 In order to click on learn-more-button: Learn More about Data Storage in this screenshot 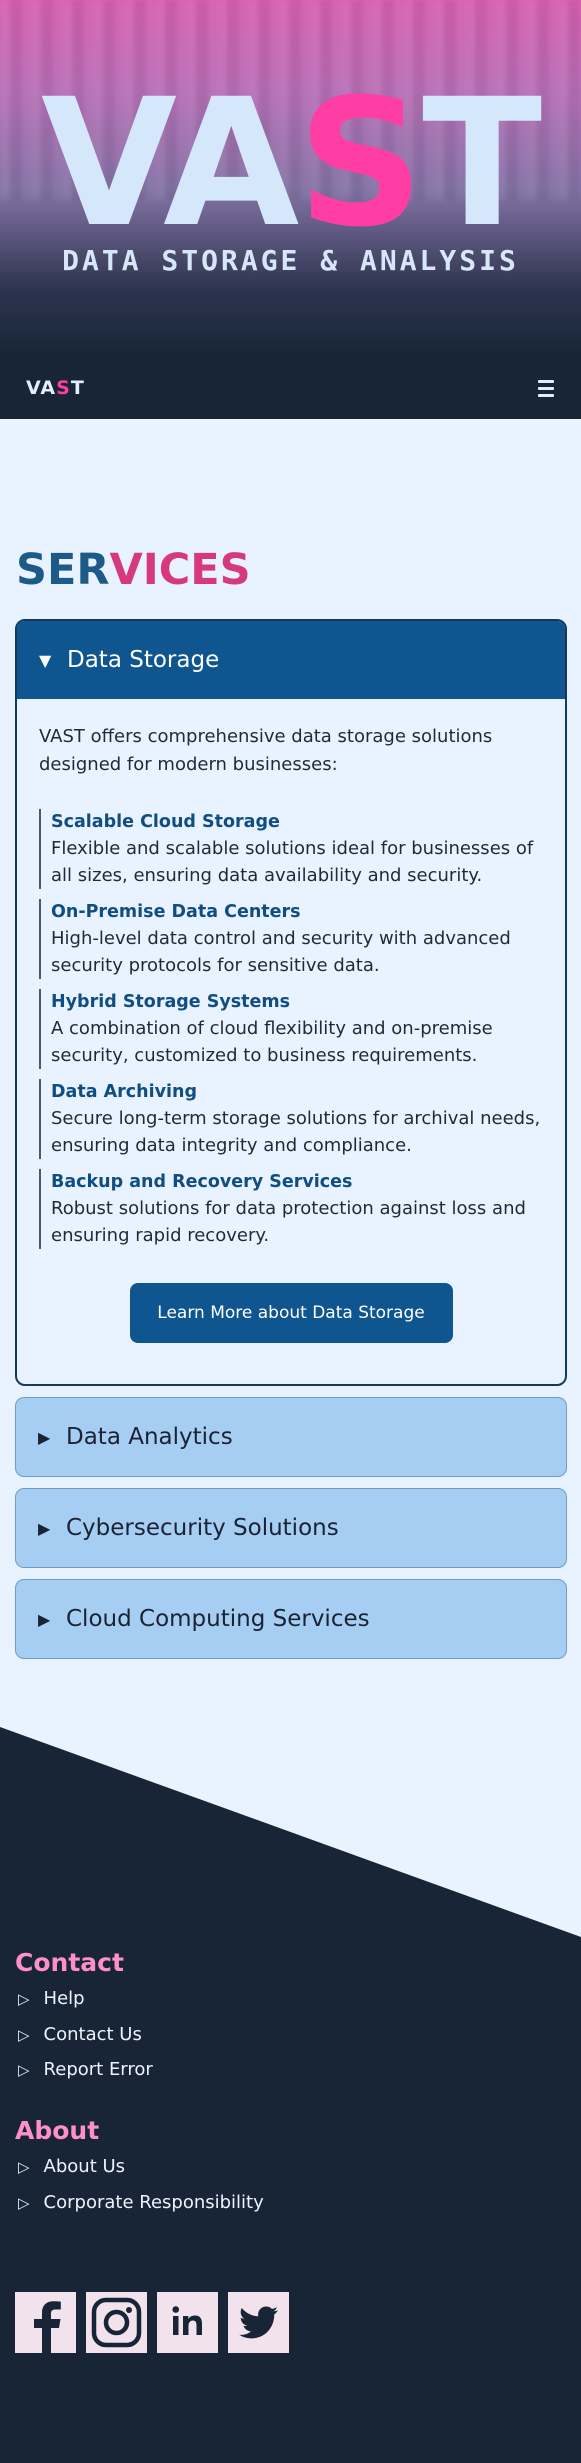, I will do `click(291, 1313)`.